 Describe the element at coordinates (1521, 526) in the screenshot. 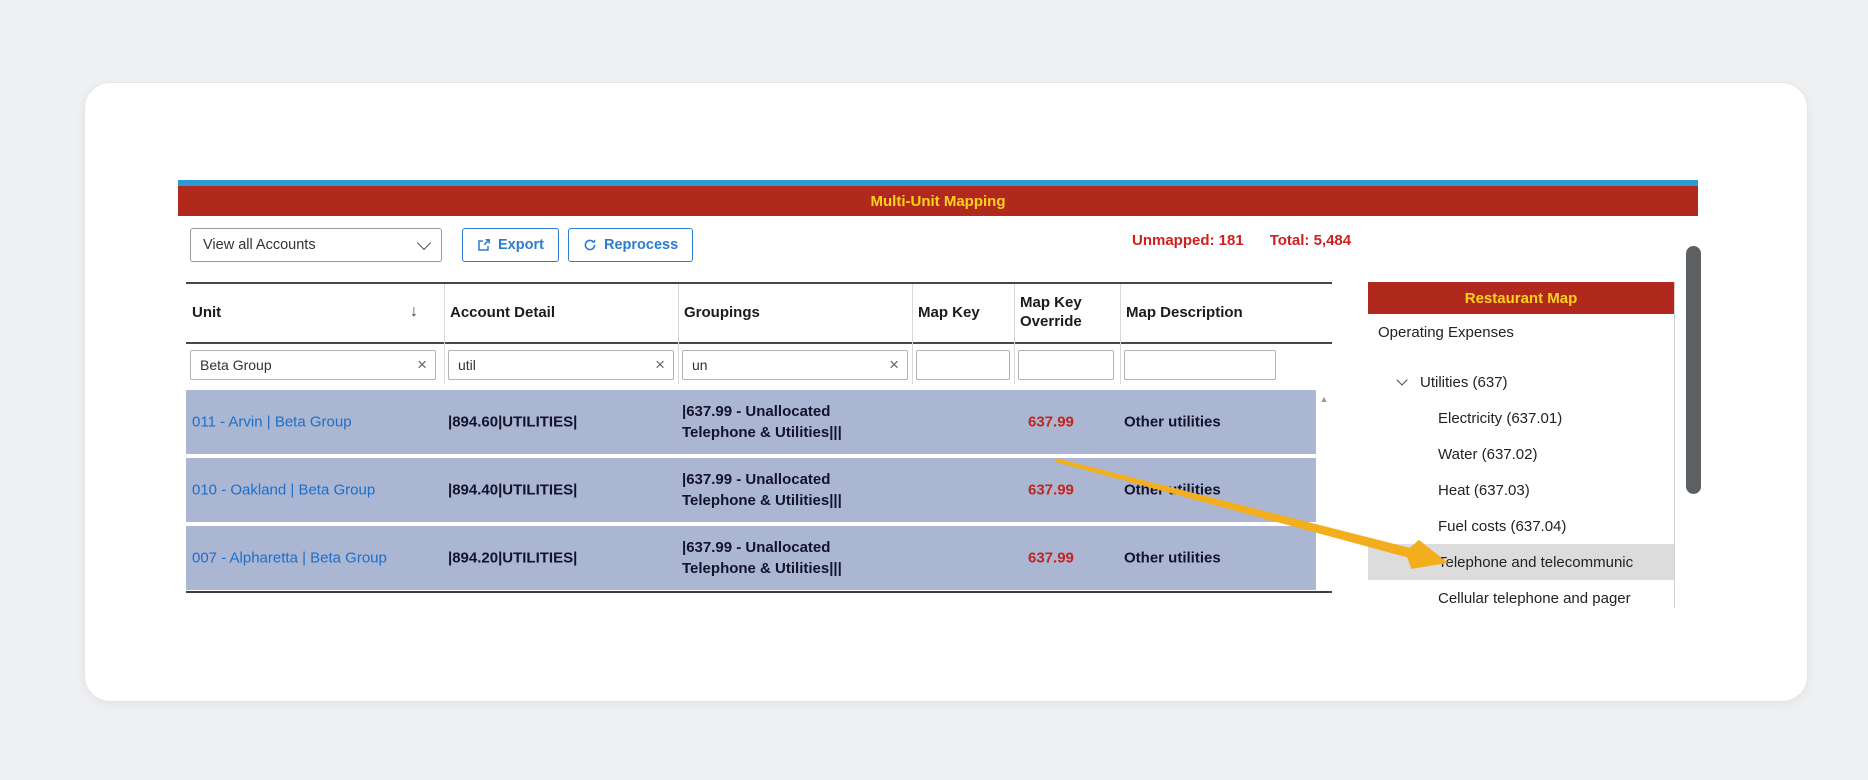

I see `tree-item-fuel-costs: Fuel costs (637.04)` at that location.